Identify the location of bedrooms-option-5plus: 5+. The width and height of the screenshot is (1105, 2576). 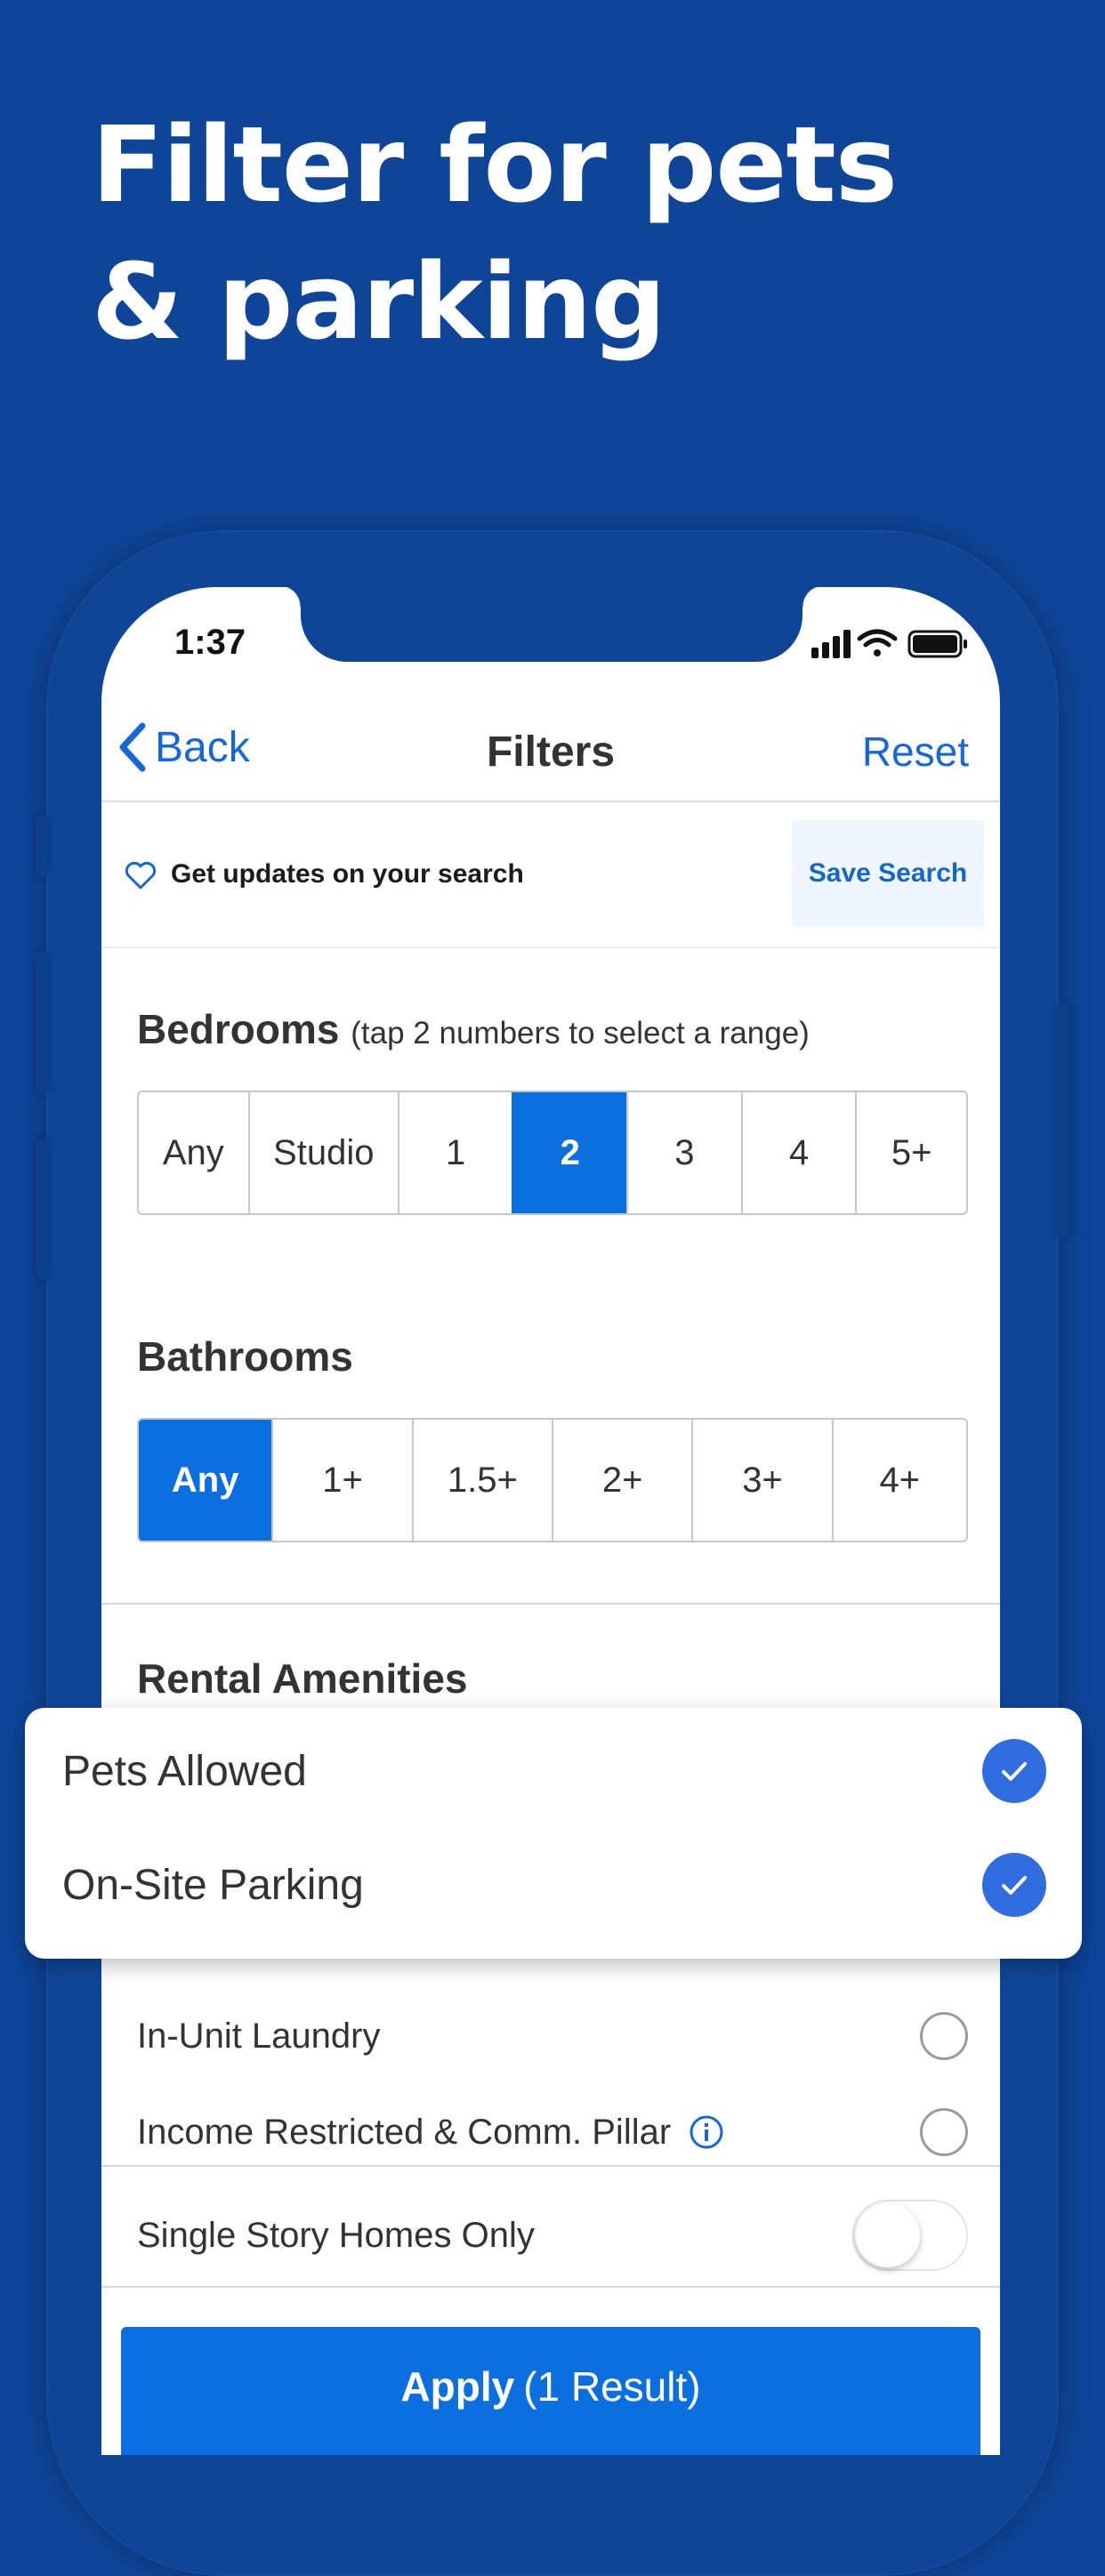
(910, 1152).